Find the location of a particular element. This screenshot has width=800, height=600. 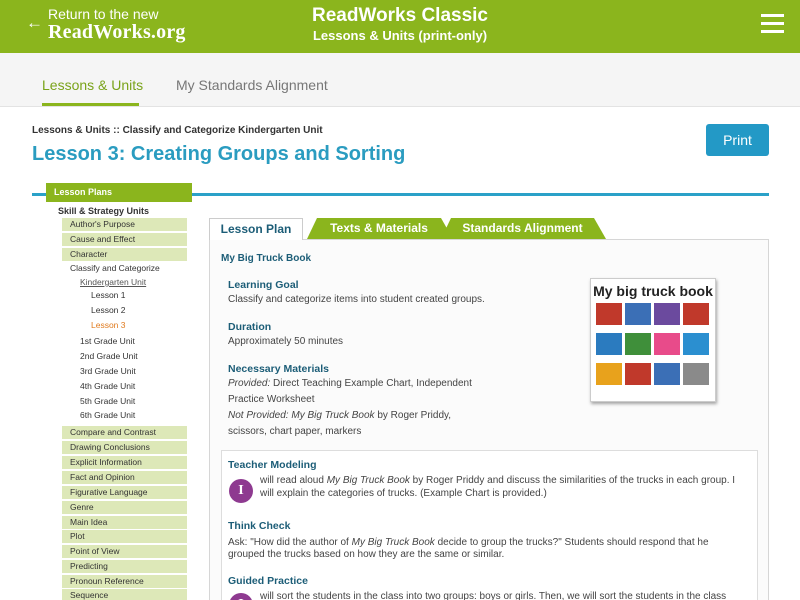

book-title: My Big Truck Book is located at coordinates (266, 258).